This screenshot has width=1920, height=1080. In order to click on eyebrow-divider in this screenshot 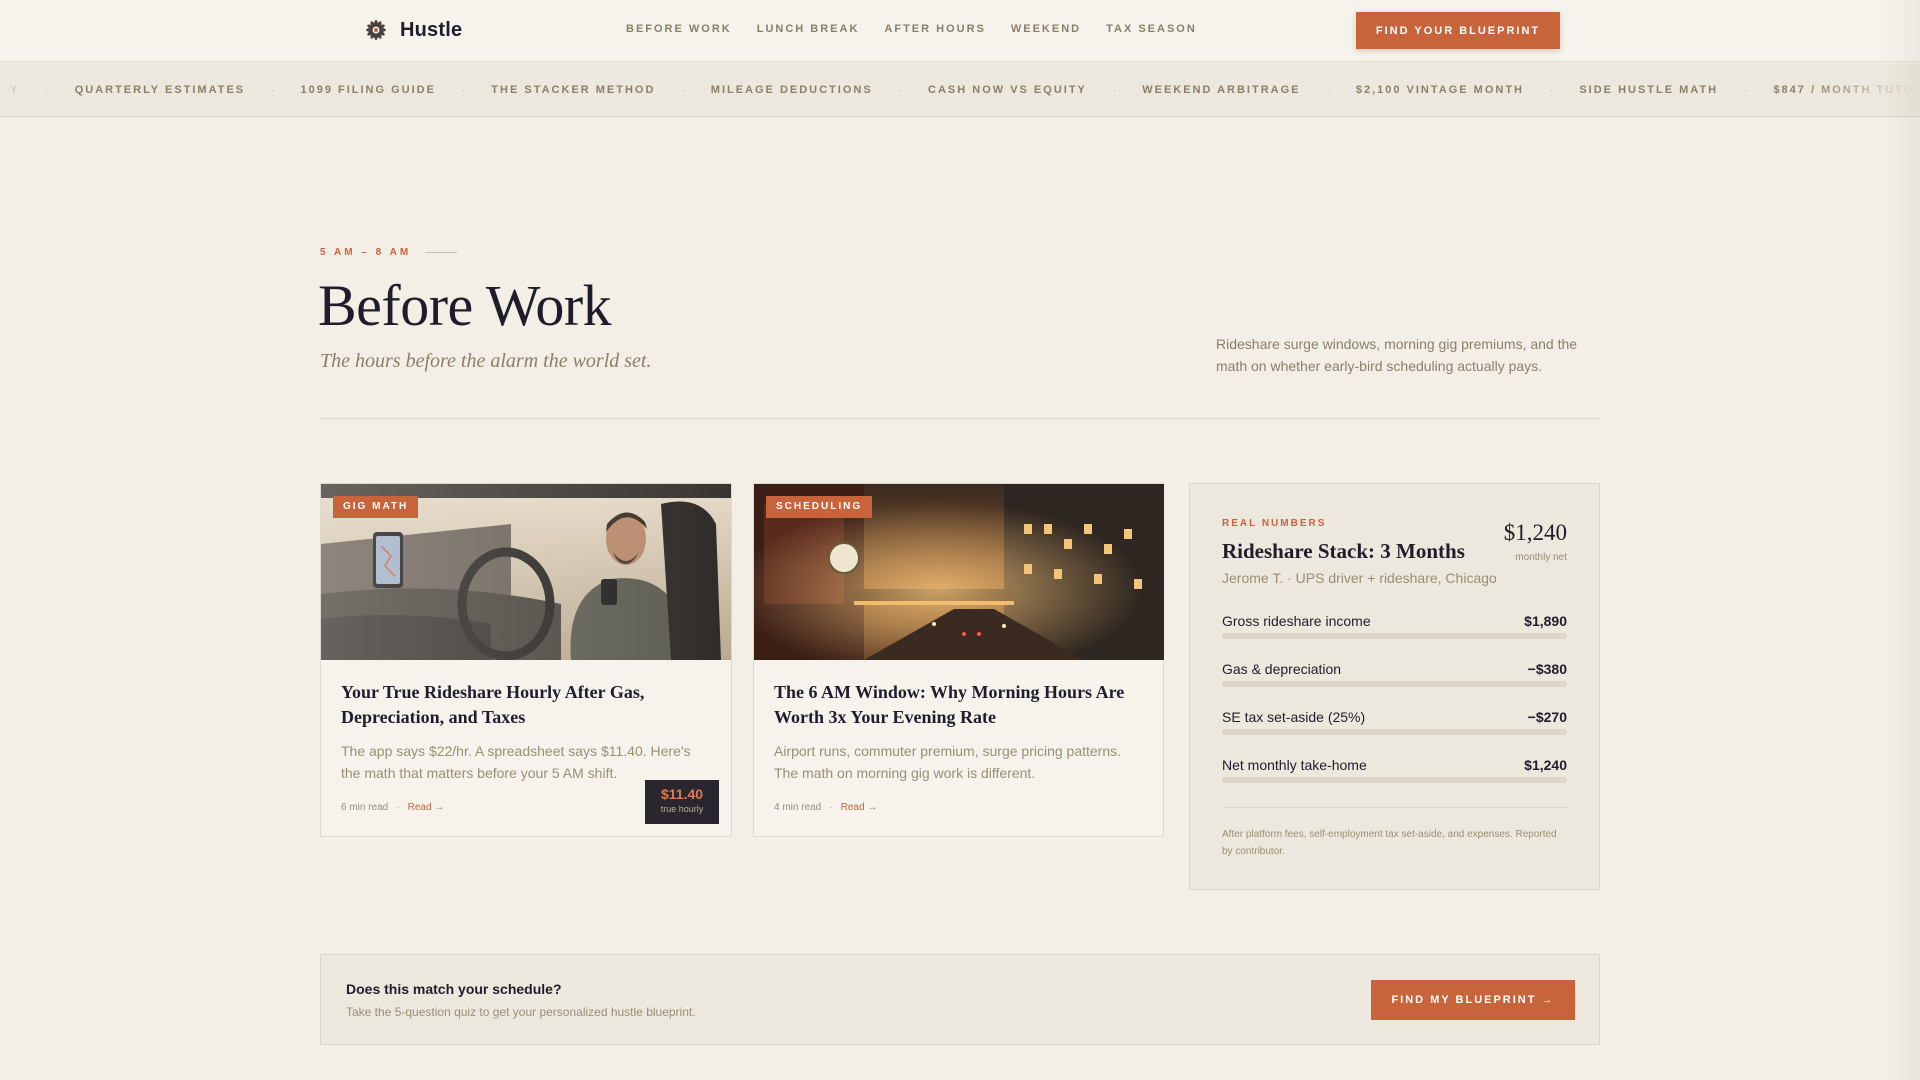, I will do `click(441, 252)`.